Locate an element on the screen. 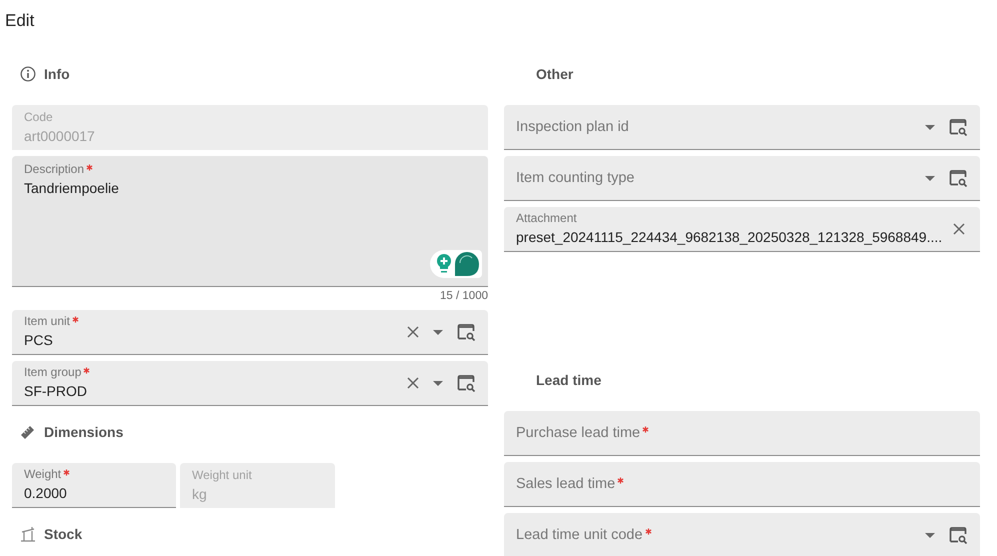 The height and width of the screenshot is (556, 997). text-area: Description Tandriempoelie is located at coordinates (250, 221).